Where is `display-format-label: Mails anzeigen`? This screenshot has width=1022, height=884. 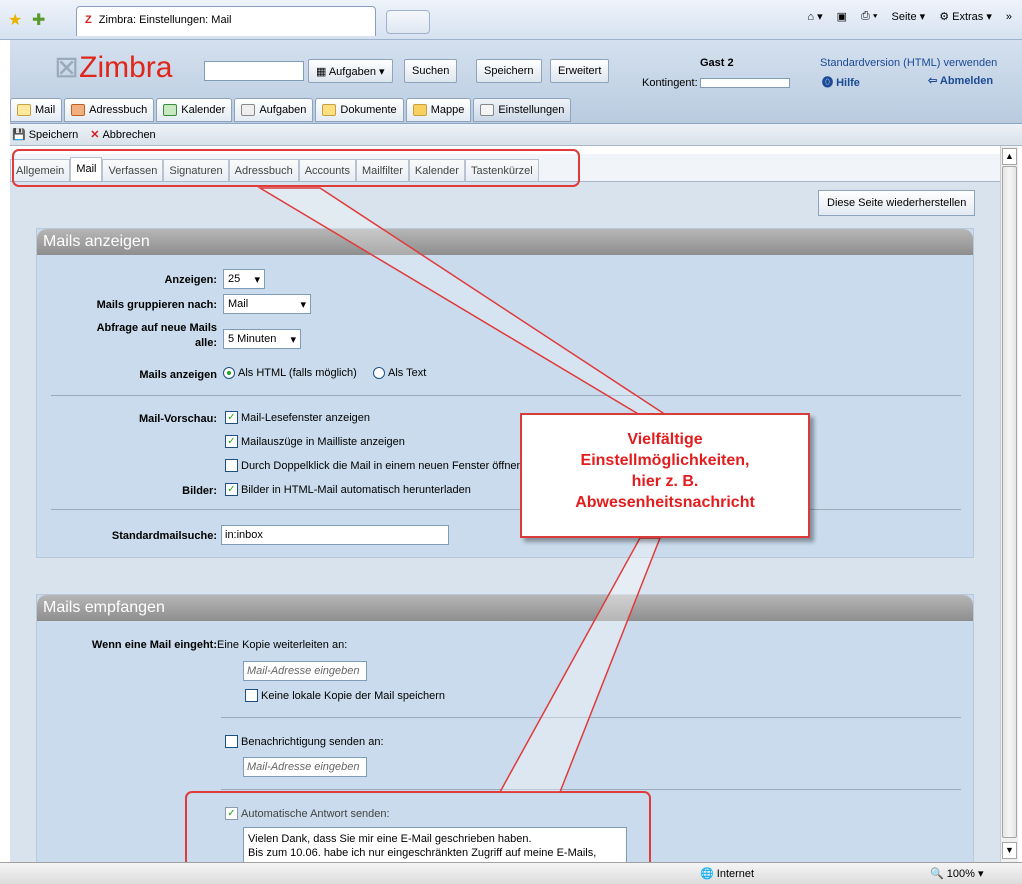 display-format-label: Mails anzeigen is located at coordinates (178, 375).